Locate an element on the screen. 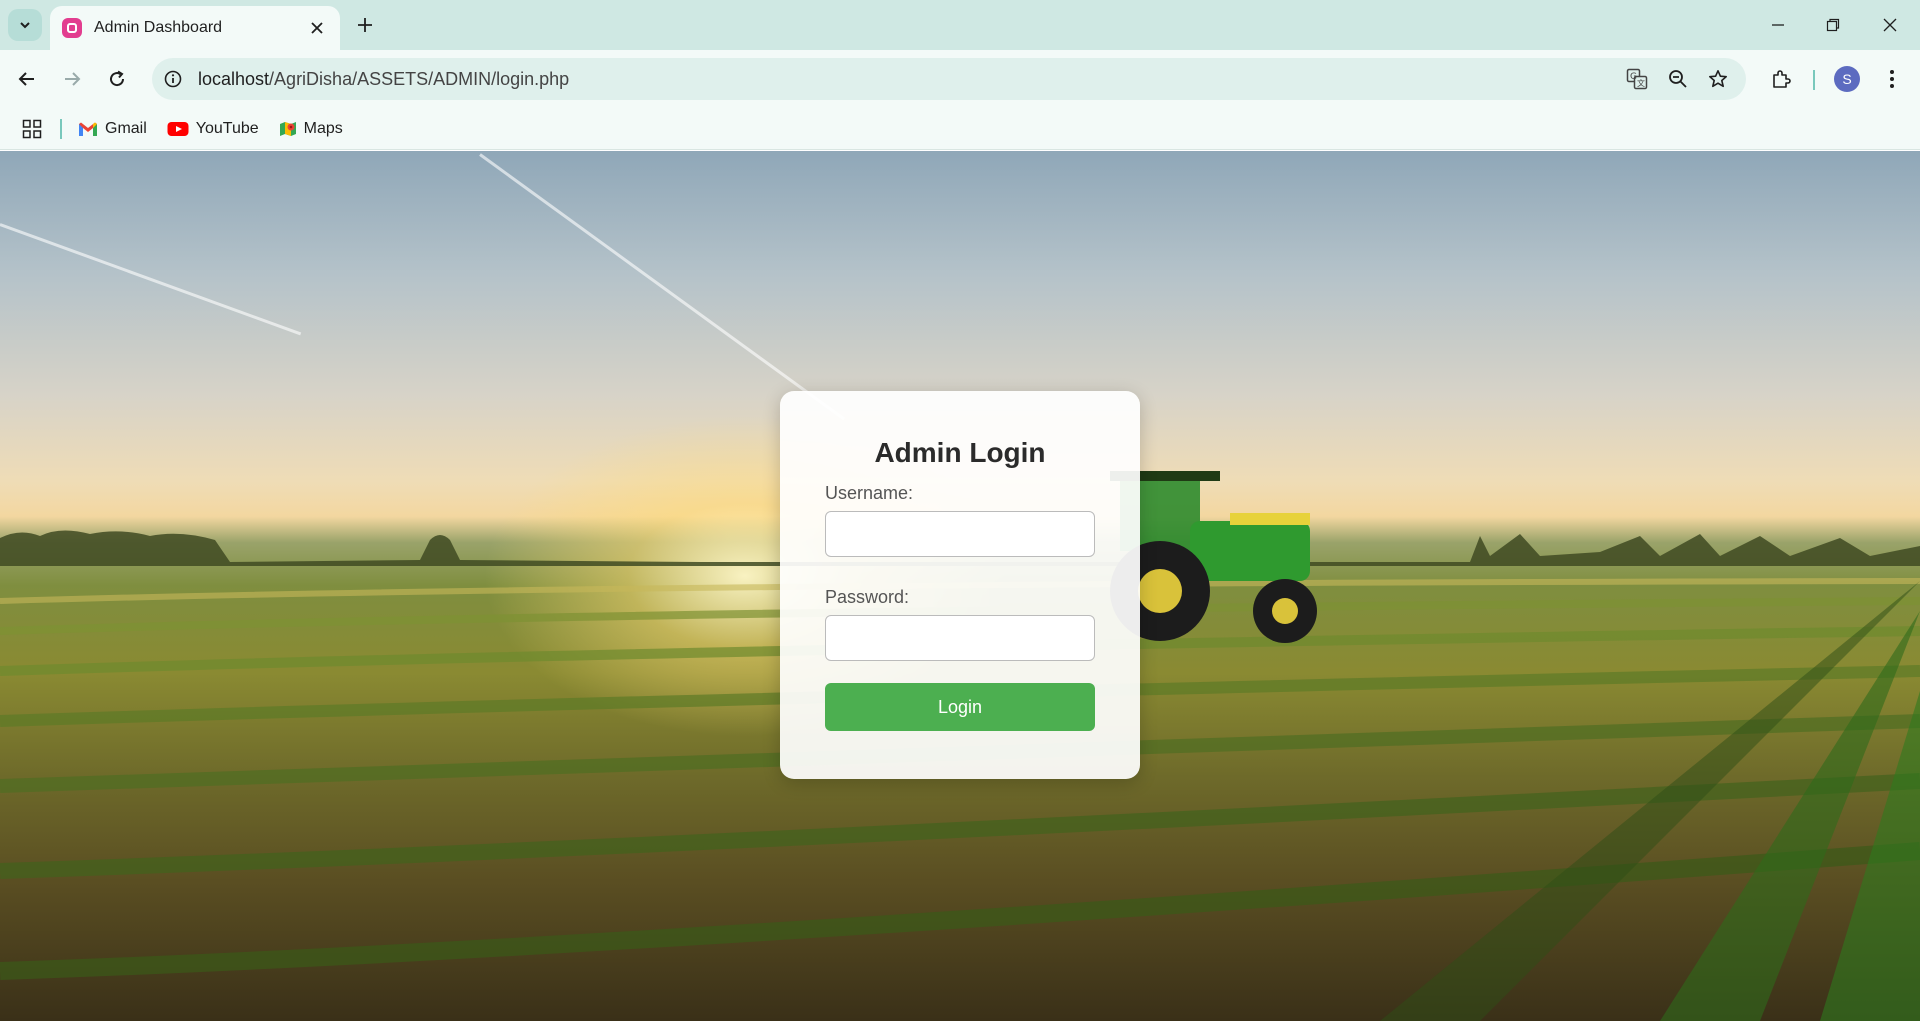 The image size is (1920, 1021). tab-admin-dashboard: Admin Dashboard is located at coordinates (195, 28).